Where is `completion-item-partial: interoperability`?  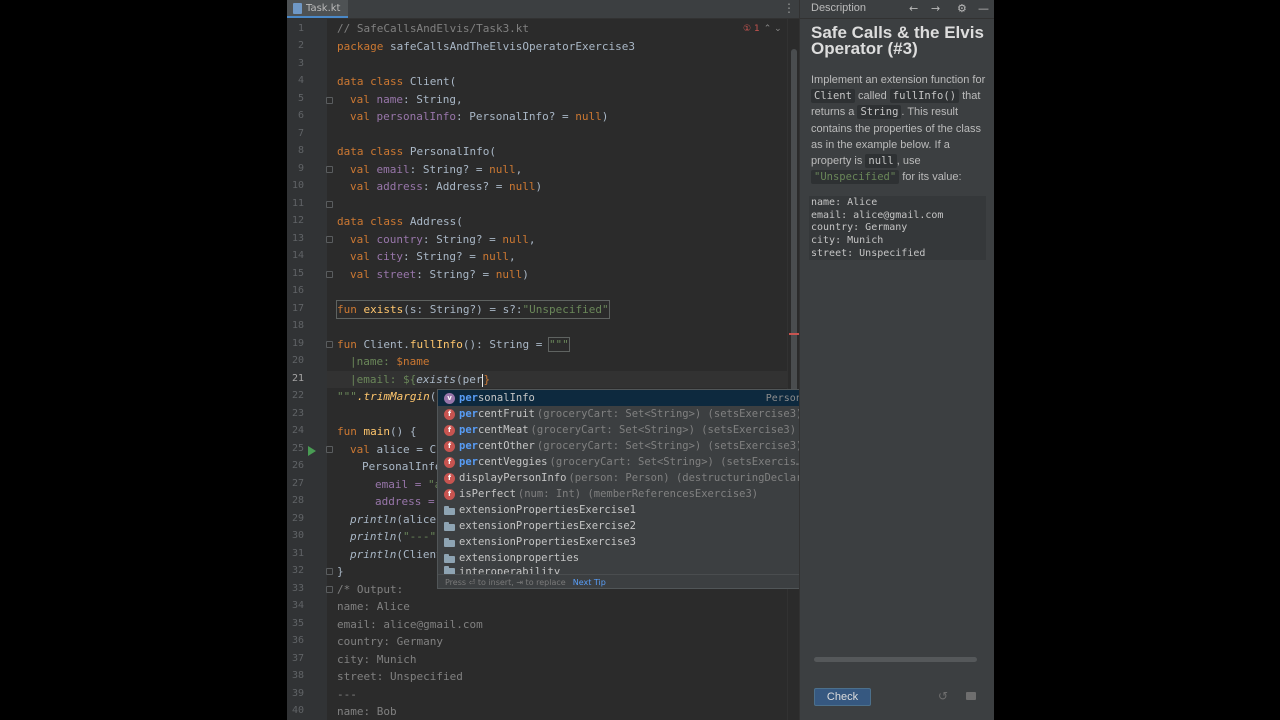 completion-item-partial: interoperability is located at coordinates (644, 570).